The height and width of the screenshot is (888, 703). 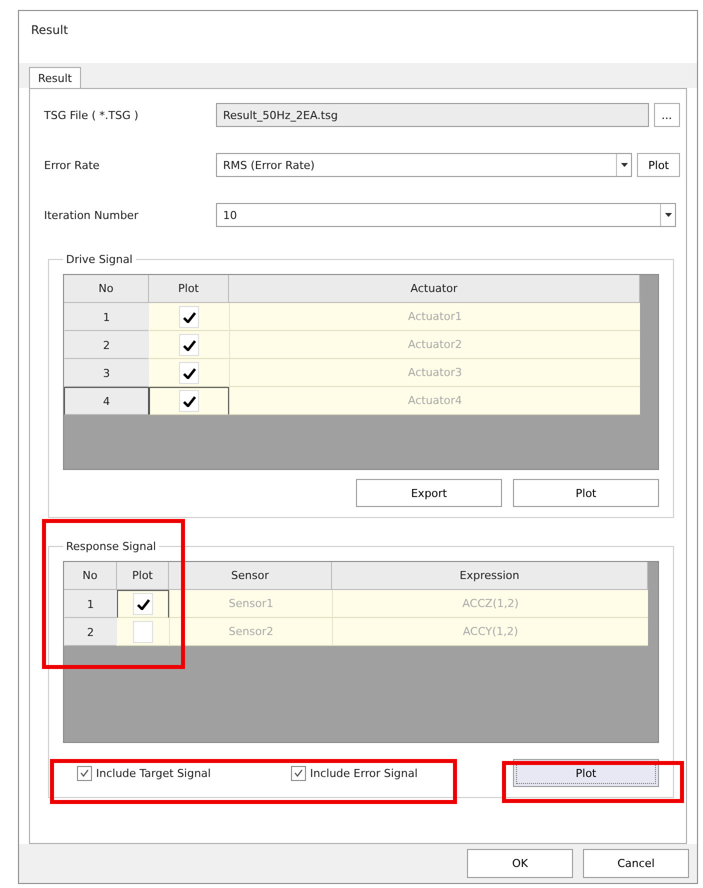 What do you see at coordinates (250, 632) in the screenshot?
I see `table-cell: Sensor2` at bounding box center [250, 632].